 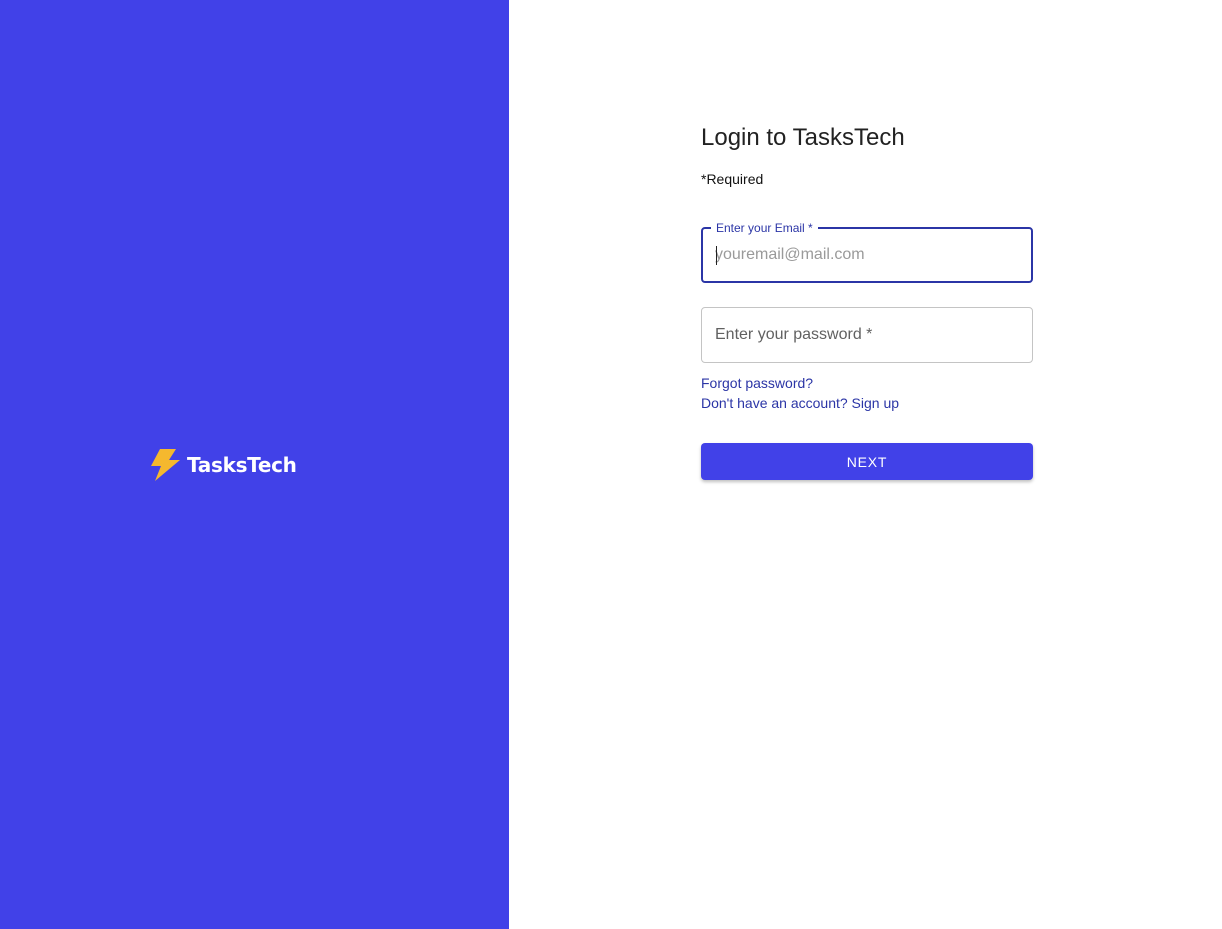 I want to click on password-field: Enter your password *, so click(x=867, y=335).